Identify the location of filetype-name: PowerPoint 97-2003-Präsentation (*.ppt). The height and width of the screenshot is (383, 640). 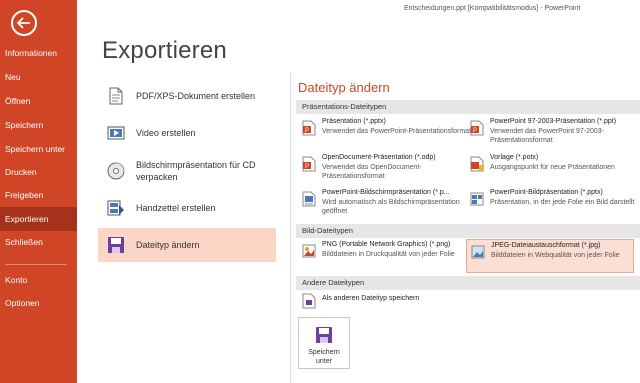
(553, 121).